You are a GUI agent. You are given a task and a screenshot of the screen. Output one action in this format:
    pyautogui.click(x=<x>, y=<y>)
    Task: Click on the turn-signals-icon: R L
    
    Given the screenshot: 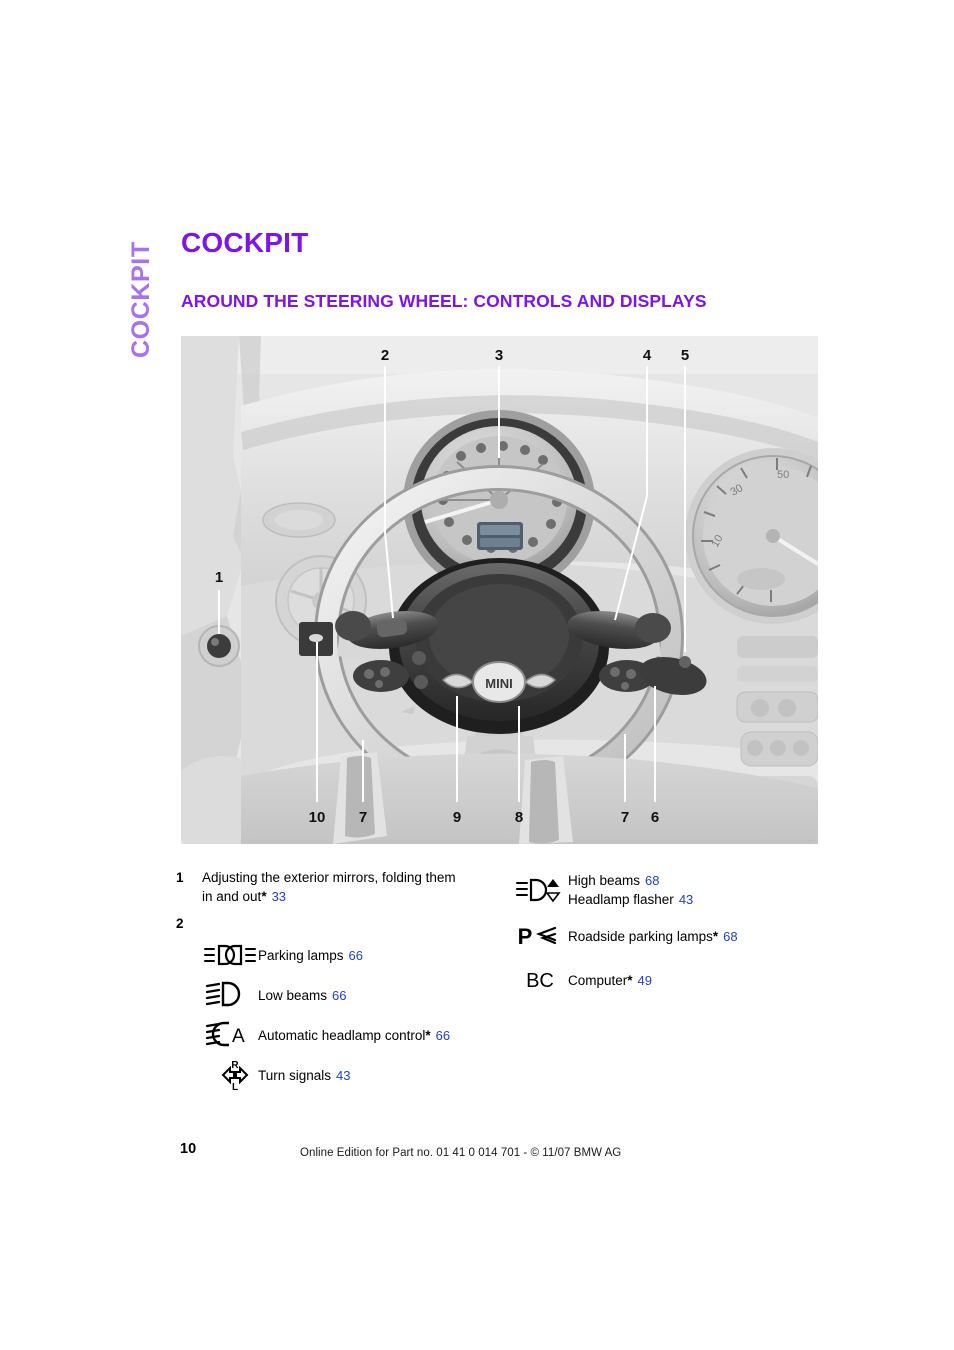 What is the action you would take?
    pyautogui.click(x=230, y=1075)
    